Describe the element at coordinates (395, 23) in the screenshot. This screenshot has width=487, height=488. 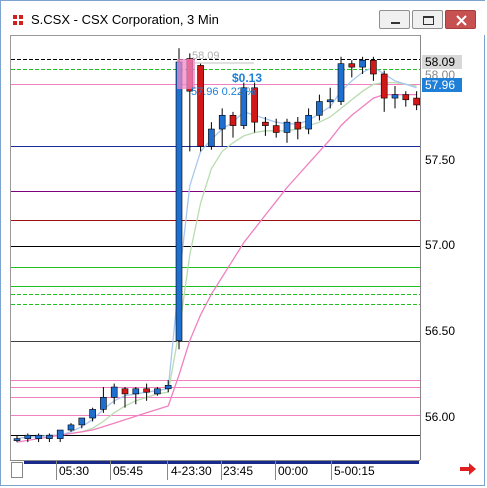
I see `minimize-icon` at that location.